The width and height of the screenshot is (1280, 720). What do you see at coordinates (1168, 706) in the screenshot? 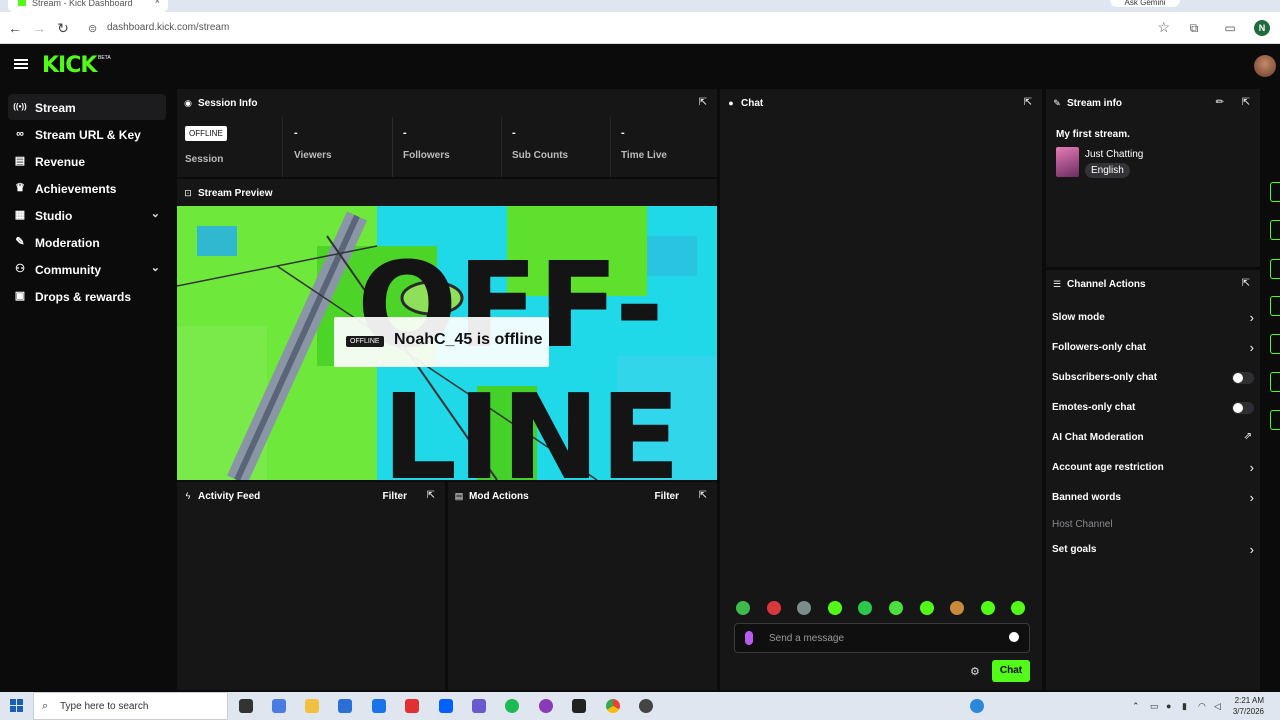
I see `app-tray-icon: ●` at bounding box center [1168, 706].